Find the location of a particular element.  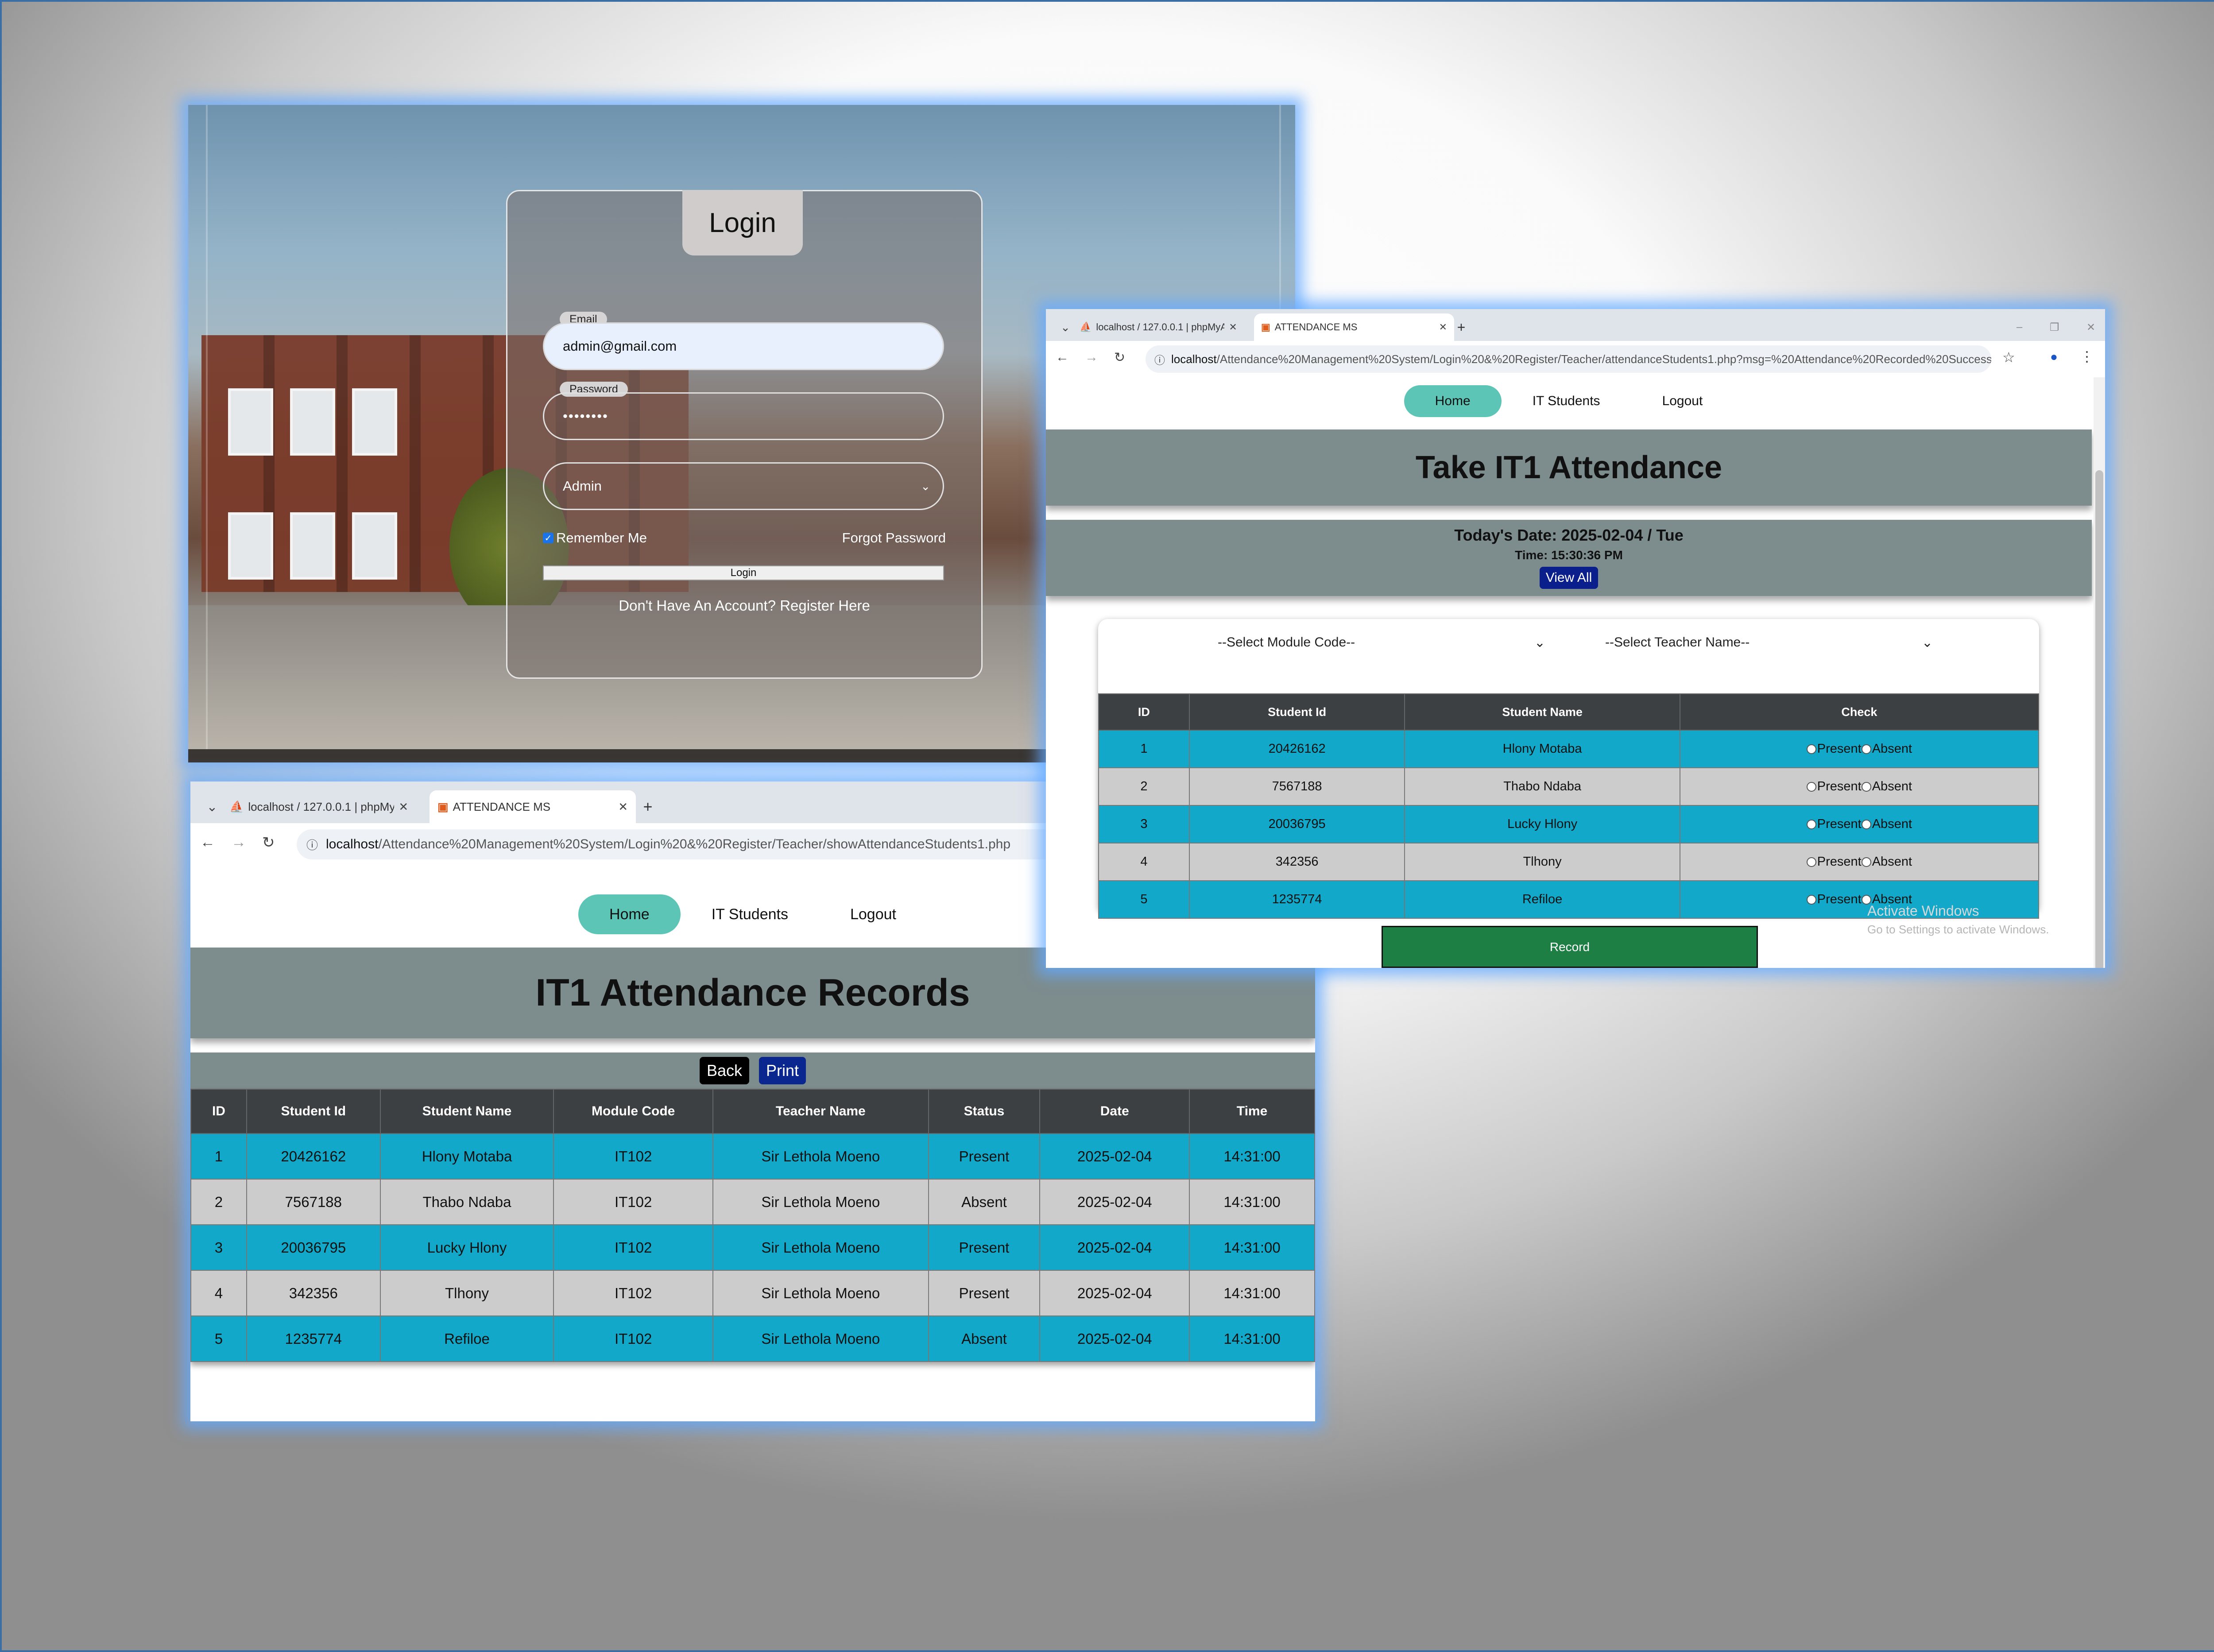

role-select: Admin ⌄ is located at coordinates (743, 486).